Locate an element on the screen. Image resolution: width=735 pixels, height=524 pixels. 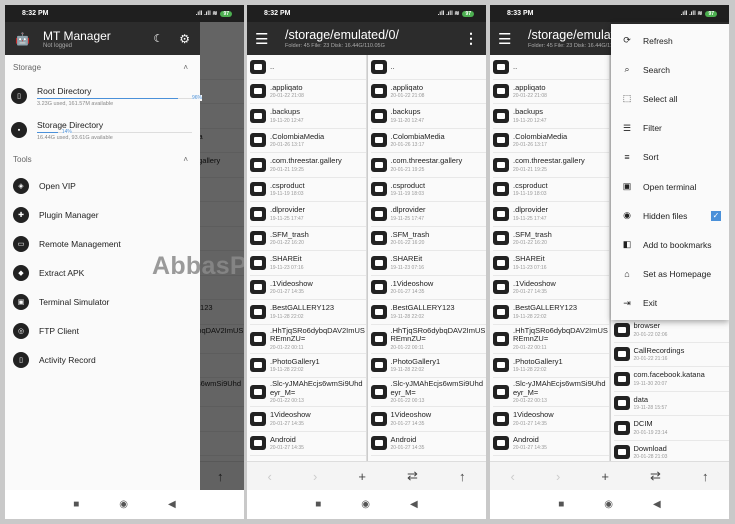
menu-item-exit: ⇥ Exit is located at coordinates (670, 303).